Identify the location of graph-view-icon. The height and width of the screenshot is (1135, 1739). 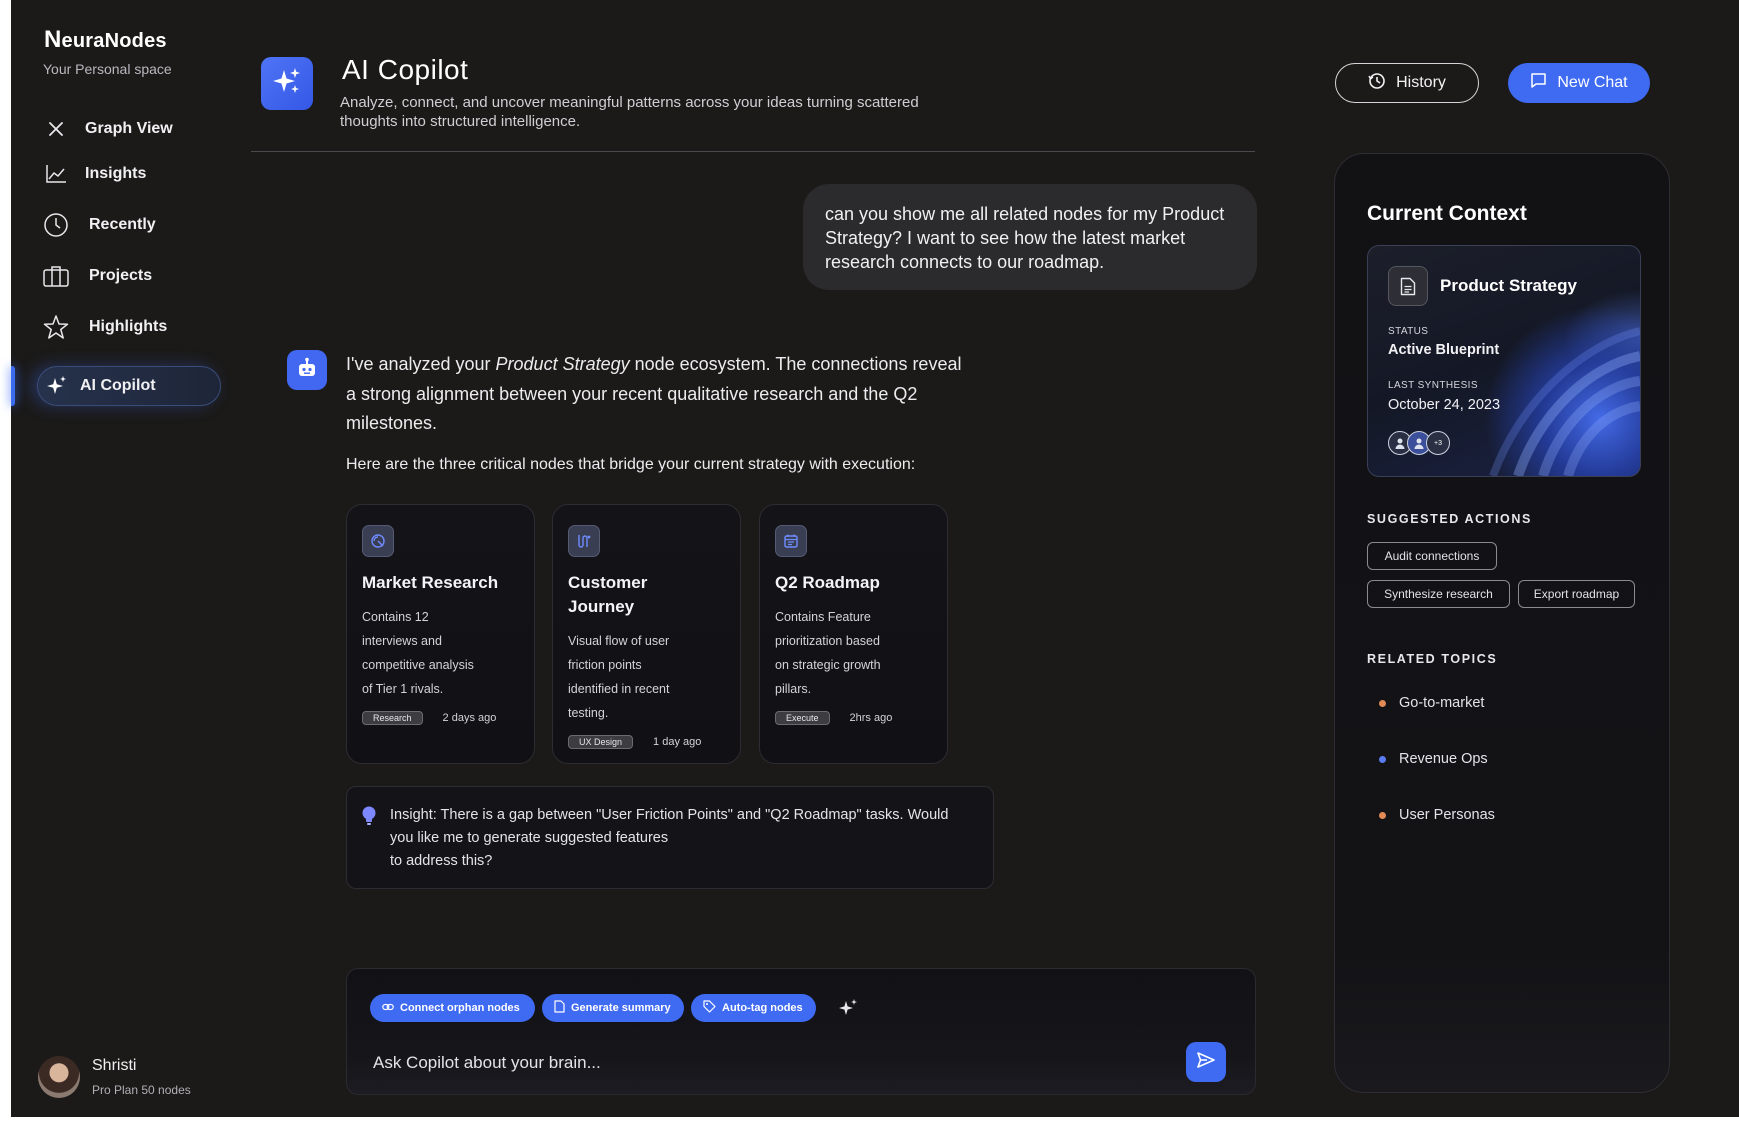
(56, 129).